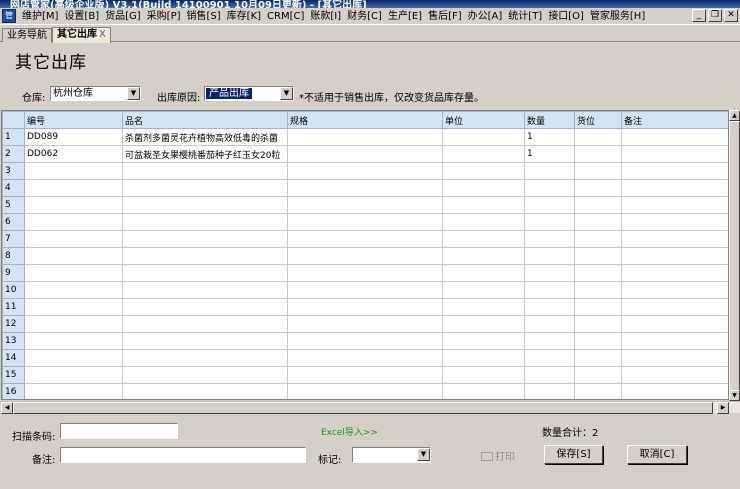 Image resolution: width=740 pixels, height=489 pixels. I want to click on table-row: 14, so click(365, 358).